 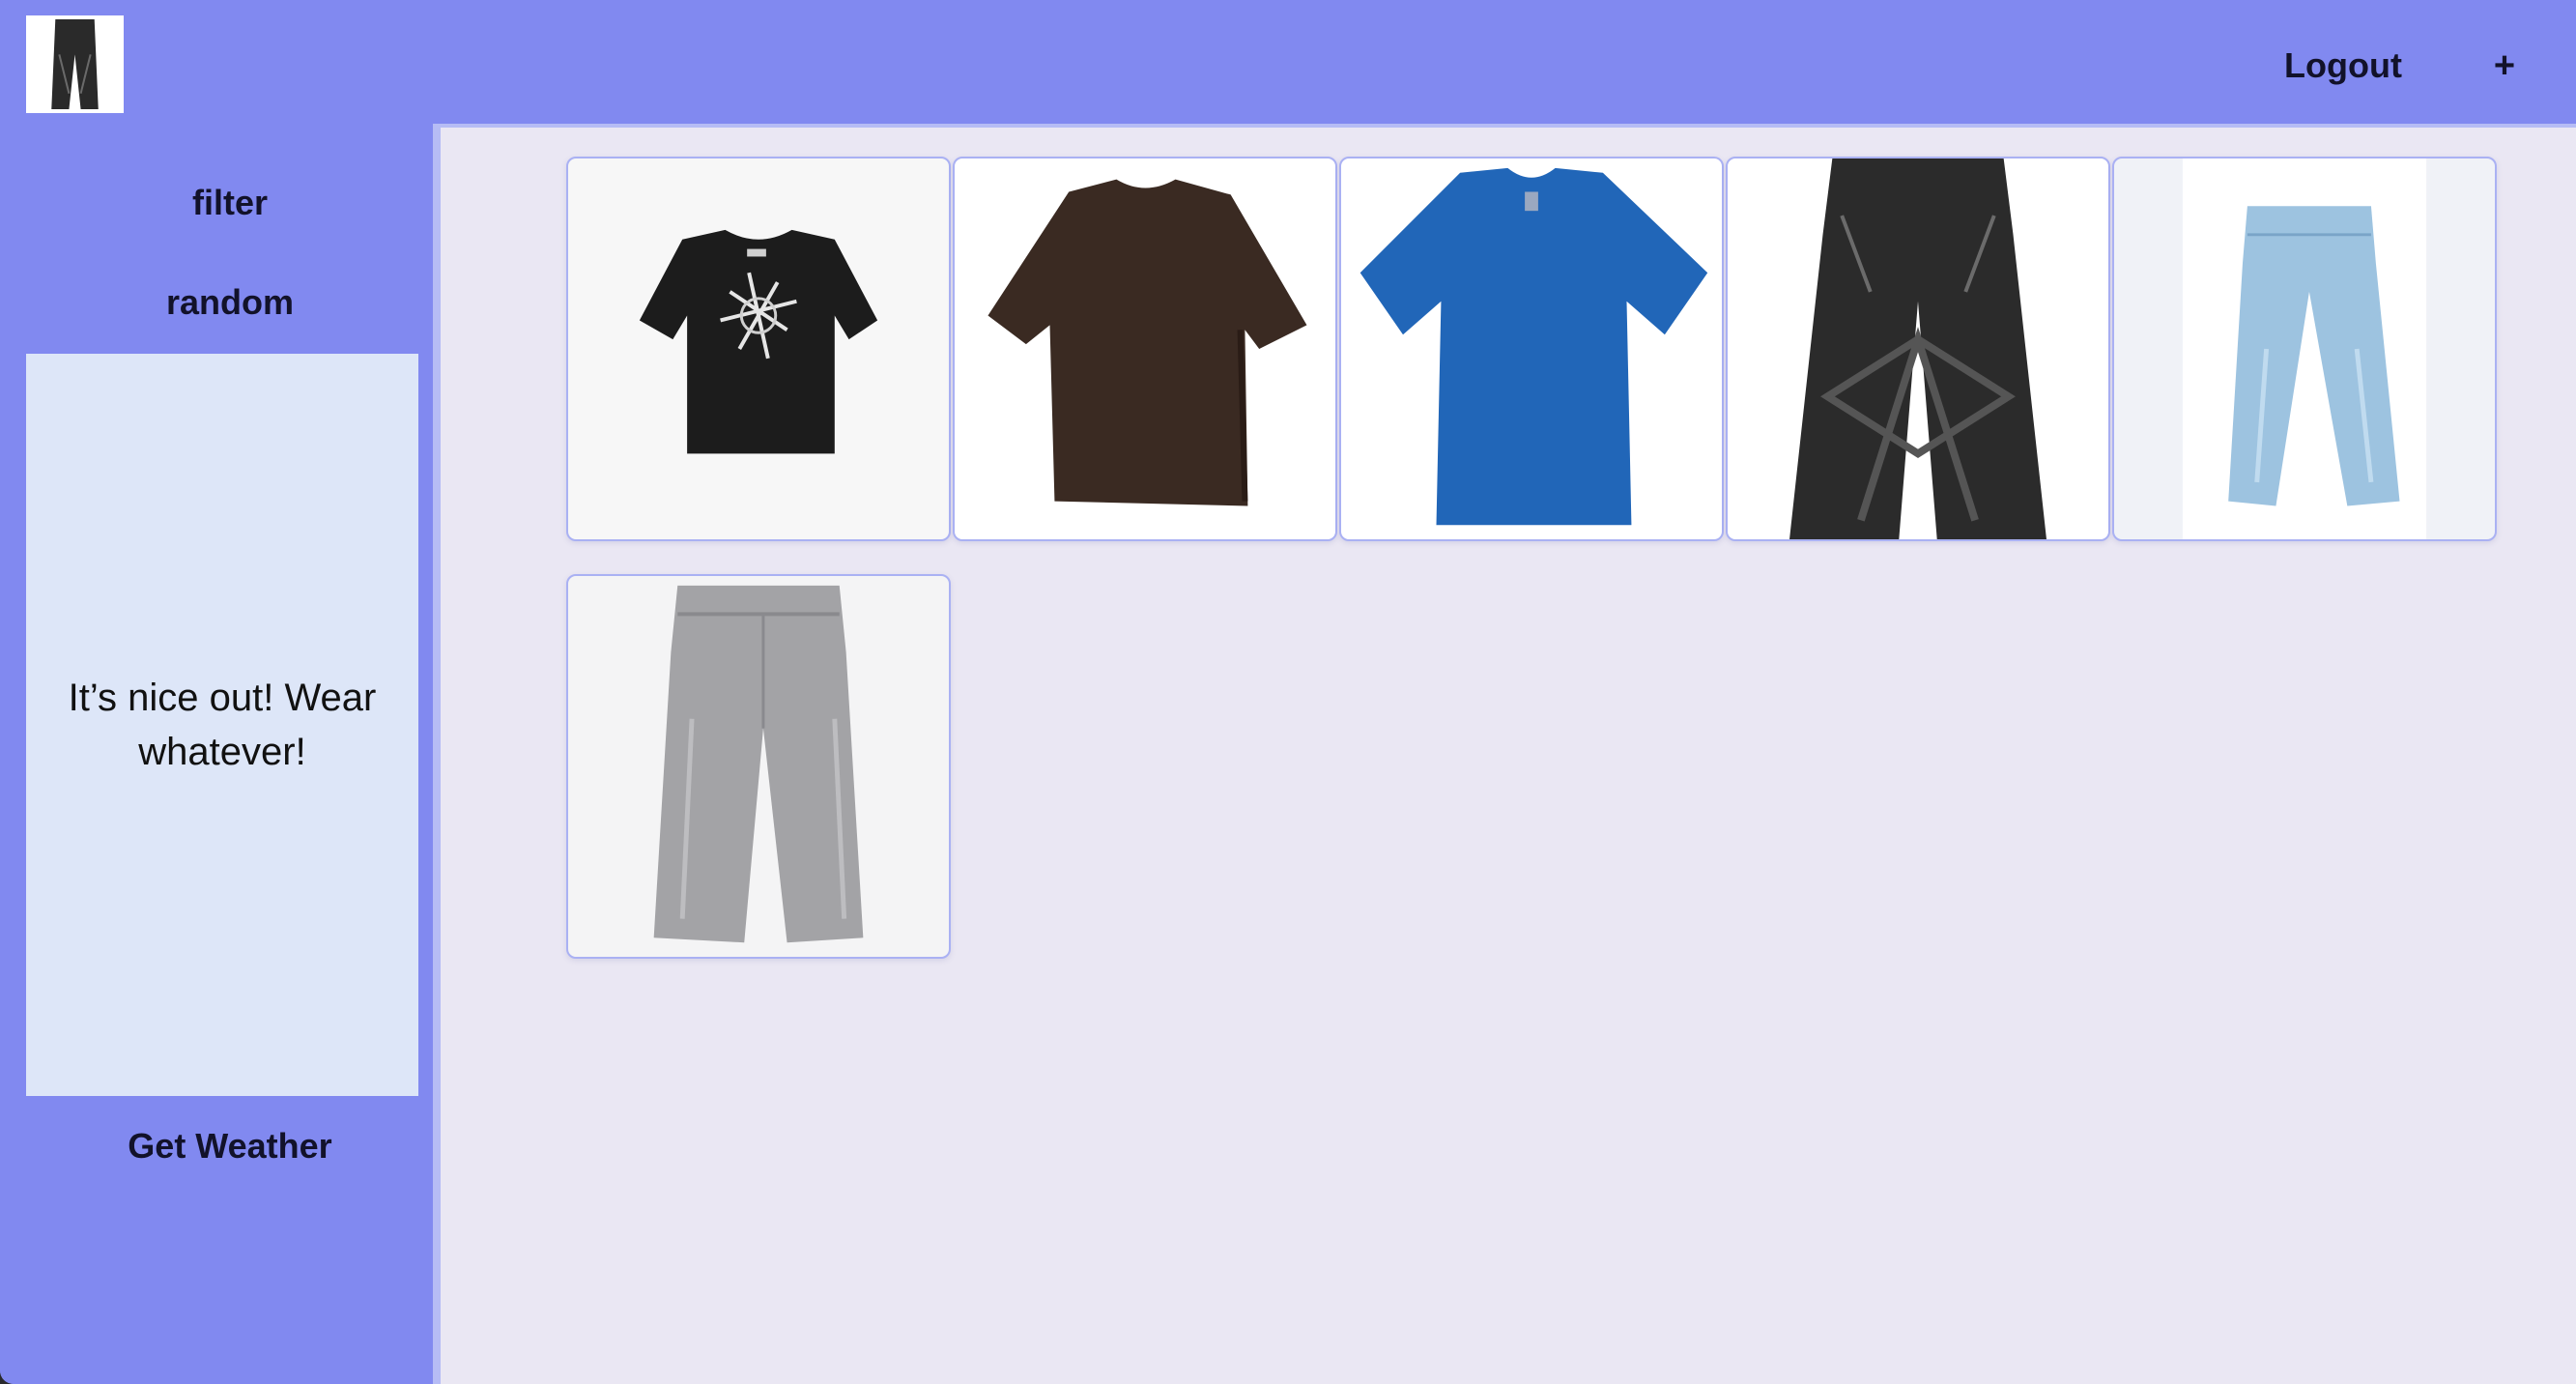 I want to click on black-star-jeans-icon, so click(x=1918, y=349).